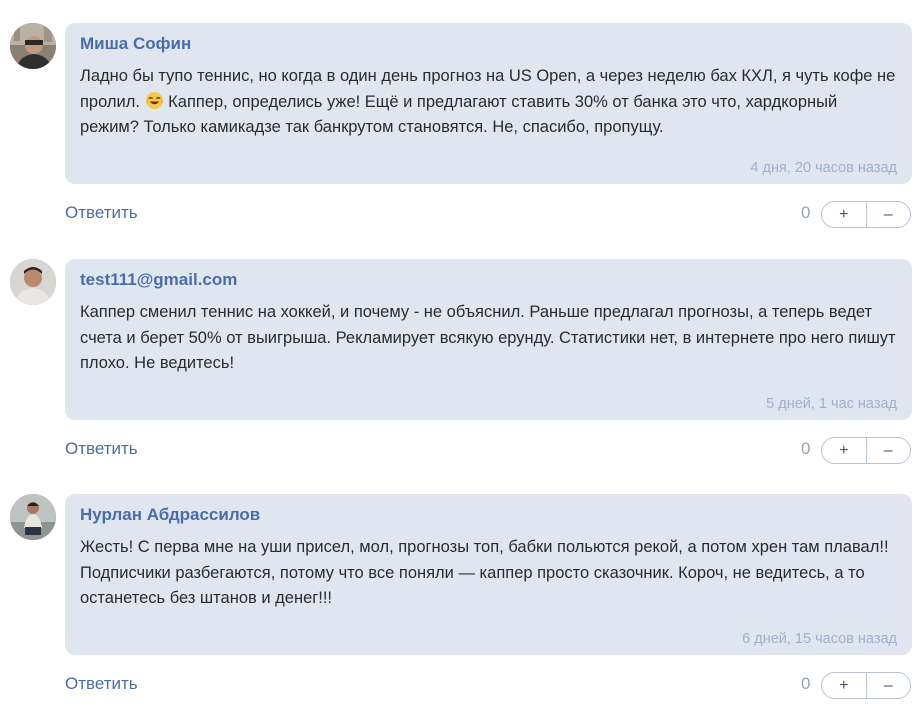  I want to click on comment-timestamp: 6 дней, 15 часов назад, so click(819, 639).